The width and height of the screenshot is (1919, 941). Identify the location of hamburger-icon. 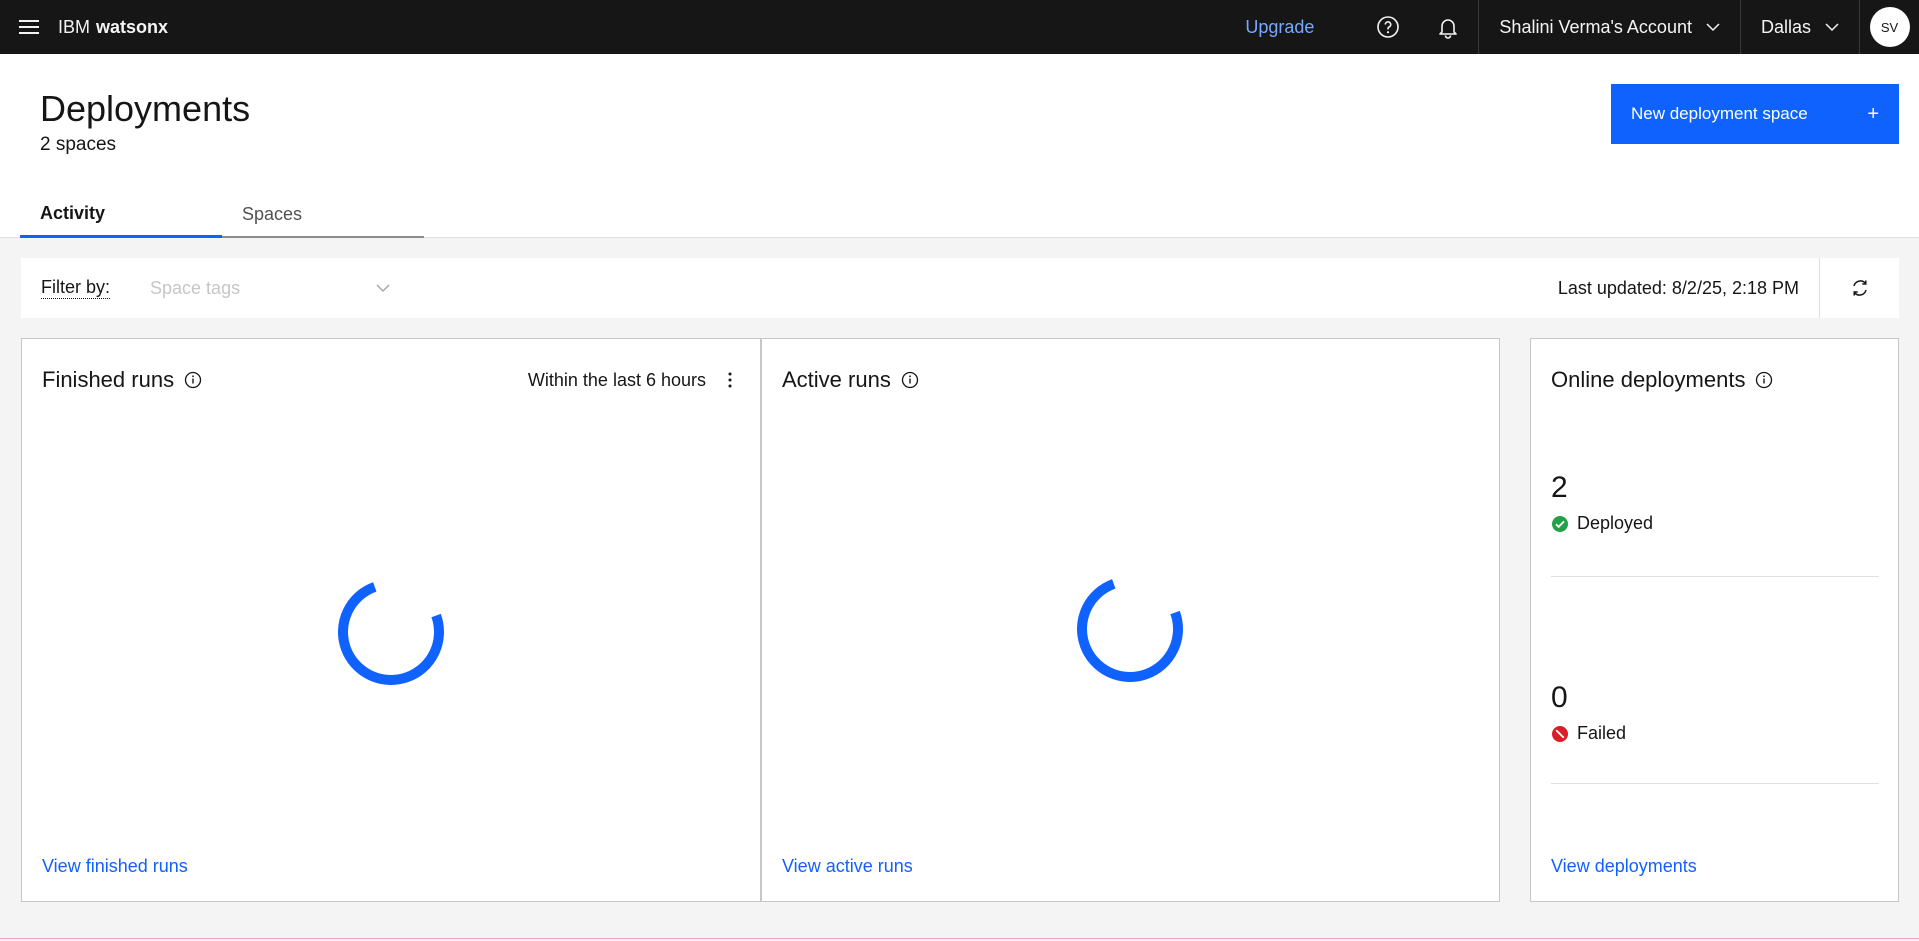
(29, 27).